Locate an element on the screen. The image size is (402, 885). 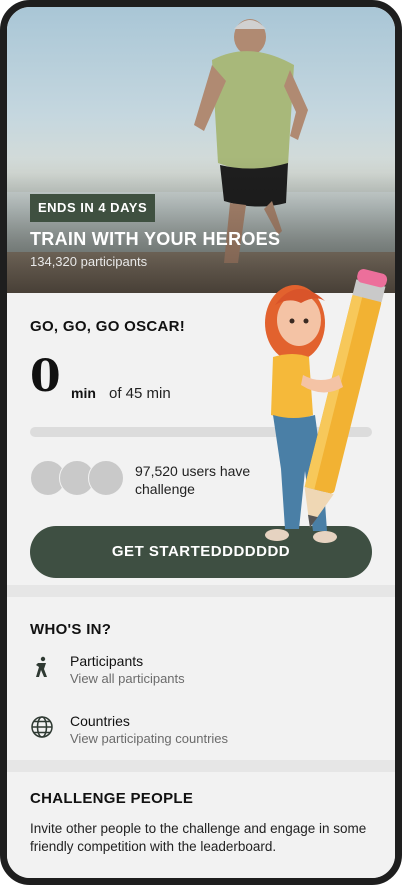
participants-label: Participants is located at coordinates (107, 661).